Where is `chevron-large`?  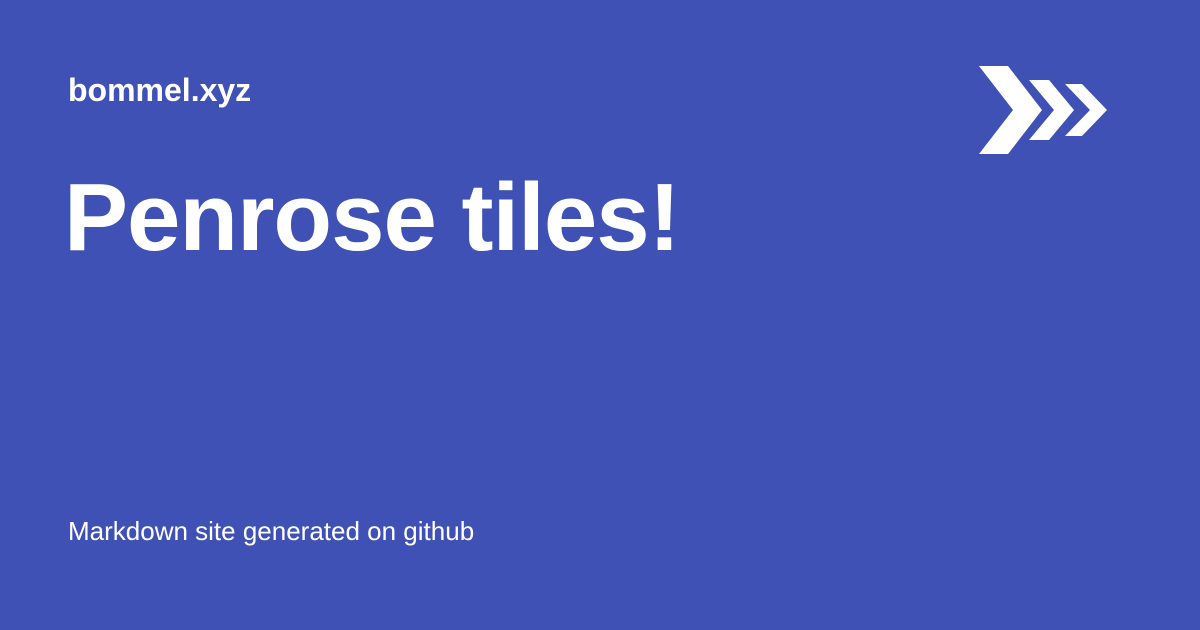 chevron-large is located at coordinates (1010, 110).